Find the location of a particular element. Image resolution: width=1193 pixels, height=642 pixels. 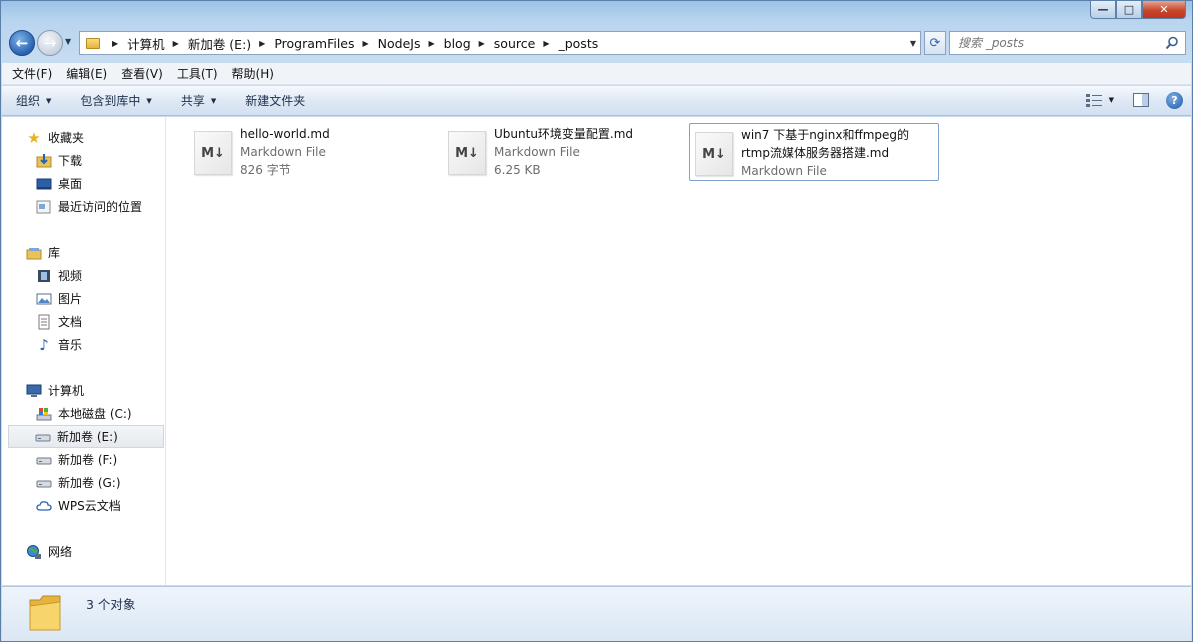

help-icon: ? is located at coordinates (1174, 100).